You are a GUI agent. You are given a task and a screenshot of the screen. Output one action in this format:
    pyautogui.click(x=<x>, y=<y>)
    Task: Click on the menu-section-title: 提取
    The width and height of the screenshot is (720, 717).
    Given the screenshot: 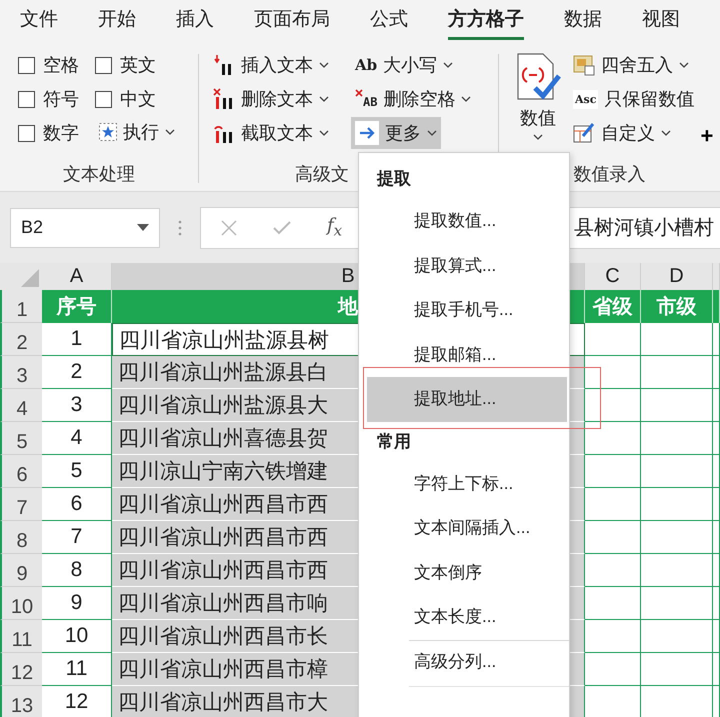 What is the action you would take?
    pyautogui.click(x=394, y=179)
    